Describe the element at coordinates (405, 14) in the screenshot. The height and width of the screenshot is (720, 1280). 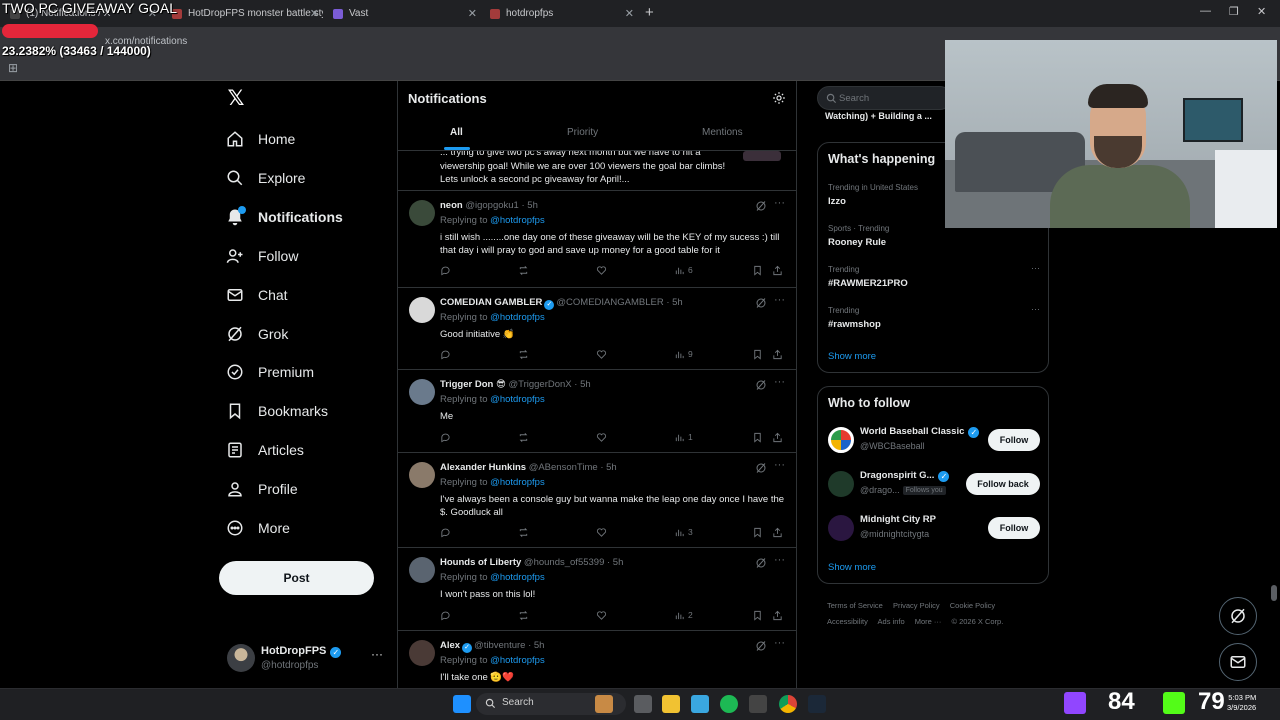
I see `browser-tab: Vast ✕` at that location.